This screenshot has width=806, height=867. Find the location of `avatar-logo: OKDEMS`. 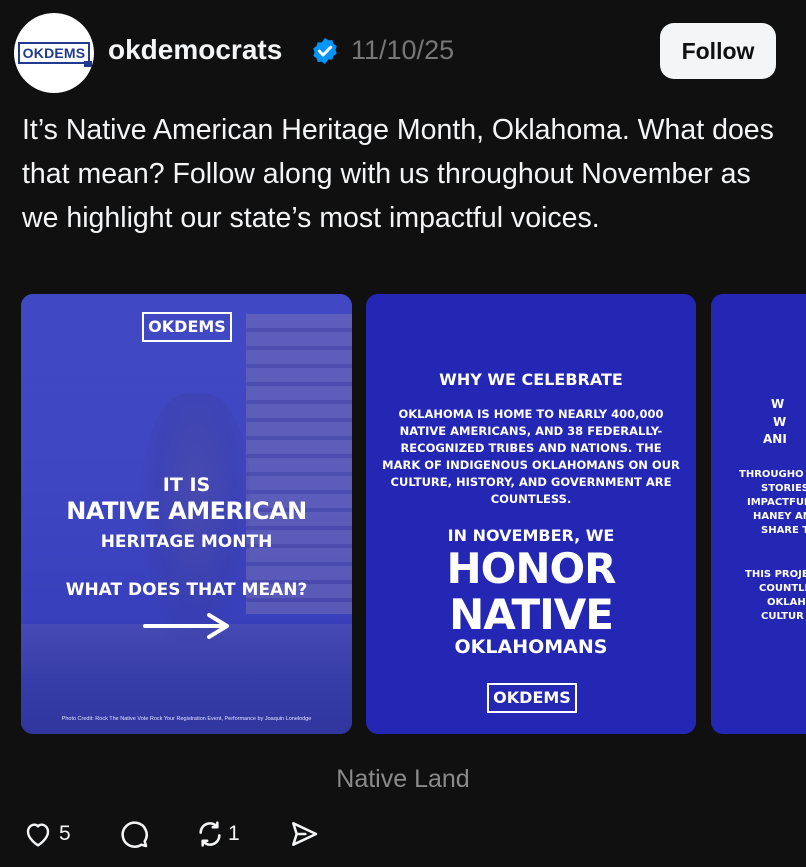

avatar-logo: OKDEMS is located at coordinates (54, 54).